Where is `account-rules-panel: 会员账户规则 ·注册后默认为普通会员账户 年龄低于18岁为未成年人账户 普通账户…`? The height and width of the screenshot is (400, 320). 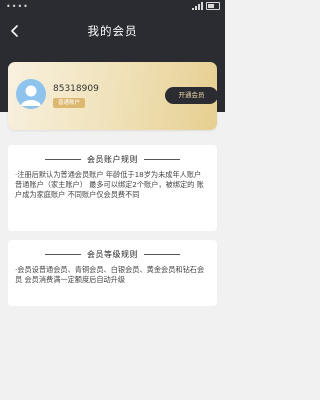
account-rules-panel: 会员账户规则 ·注册后默认为普通会员账户 年龄低于18岁为未成年人账户 普通账户… is located at coordinates (112, 188).